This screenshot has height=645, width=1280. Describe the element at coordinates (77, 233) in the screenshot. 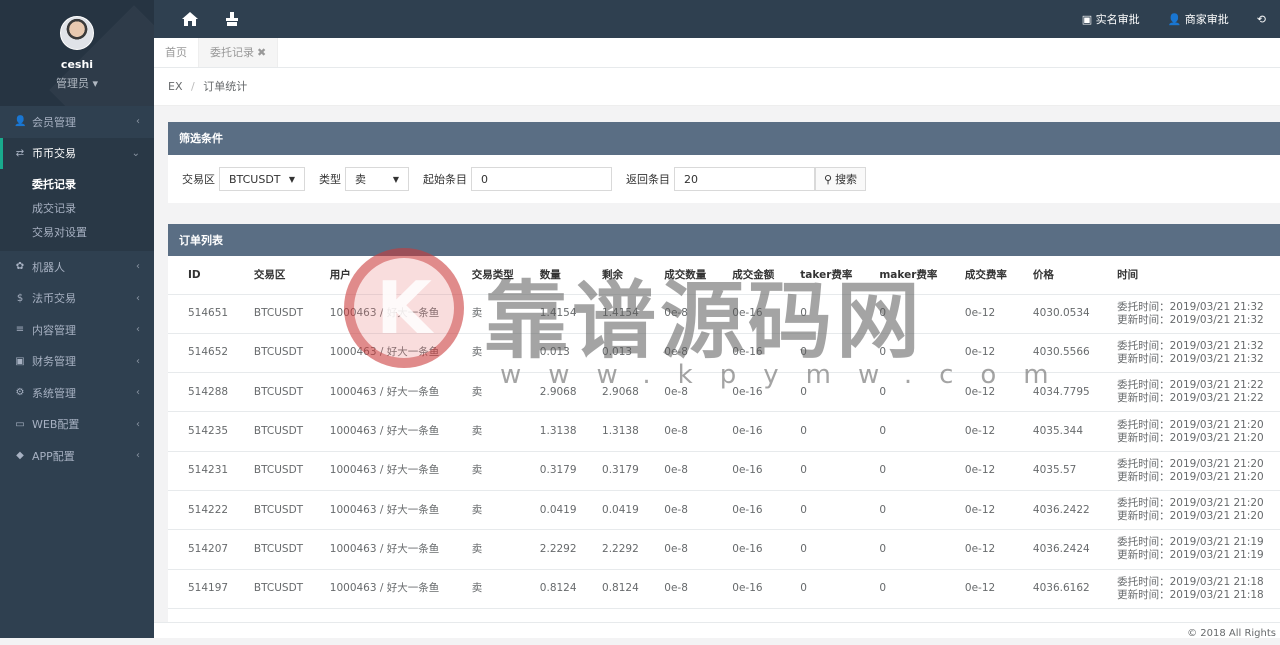

I see `submenu-item: 交易对设置` at that location.